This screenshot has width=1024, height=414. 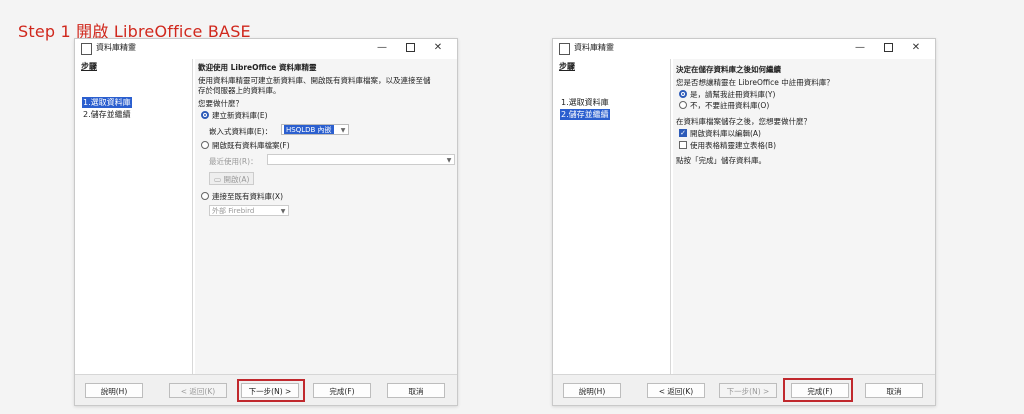 I want to click on create-database-label: 建立新資料庫(E), so click(x=240, y=115).